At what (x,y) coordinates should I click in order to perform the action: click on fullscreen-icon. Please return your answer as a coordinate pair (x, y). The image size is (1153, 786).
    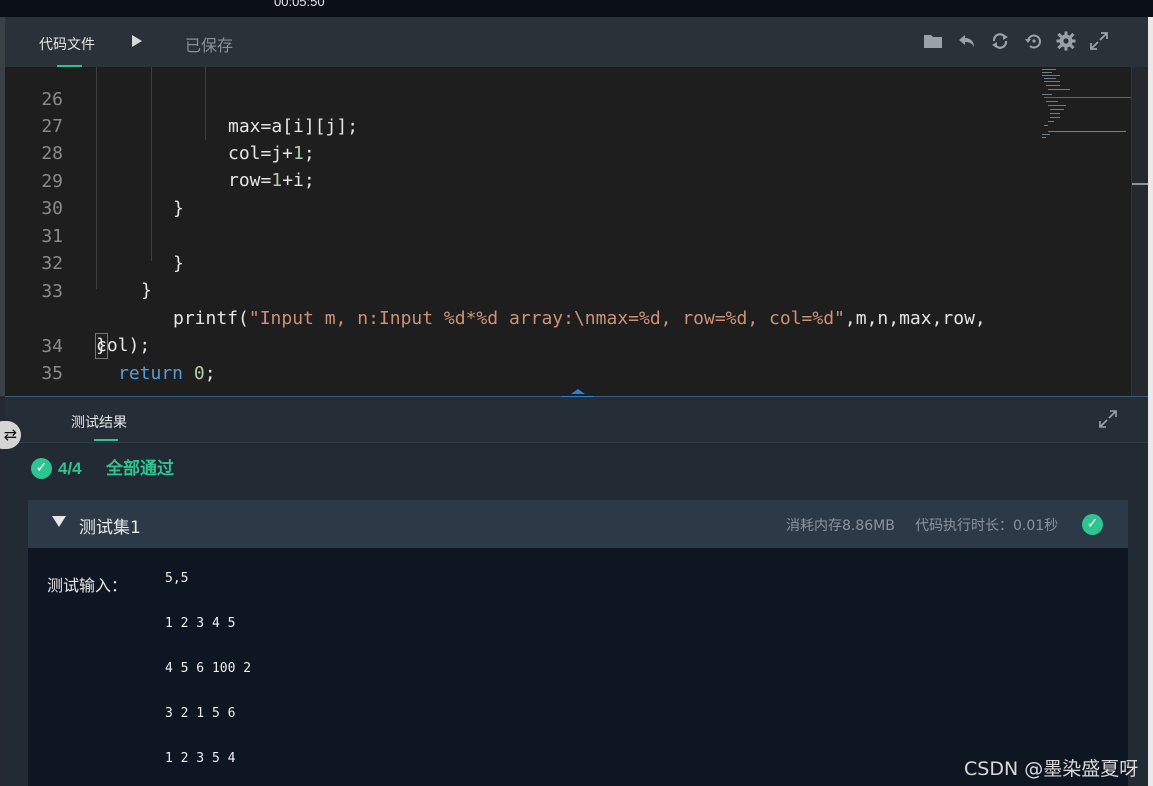
    Looking at the image, I should click on (1099, 41).